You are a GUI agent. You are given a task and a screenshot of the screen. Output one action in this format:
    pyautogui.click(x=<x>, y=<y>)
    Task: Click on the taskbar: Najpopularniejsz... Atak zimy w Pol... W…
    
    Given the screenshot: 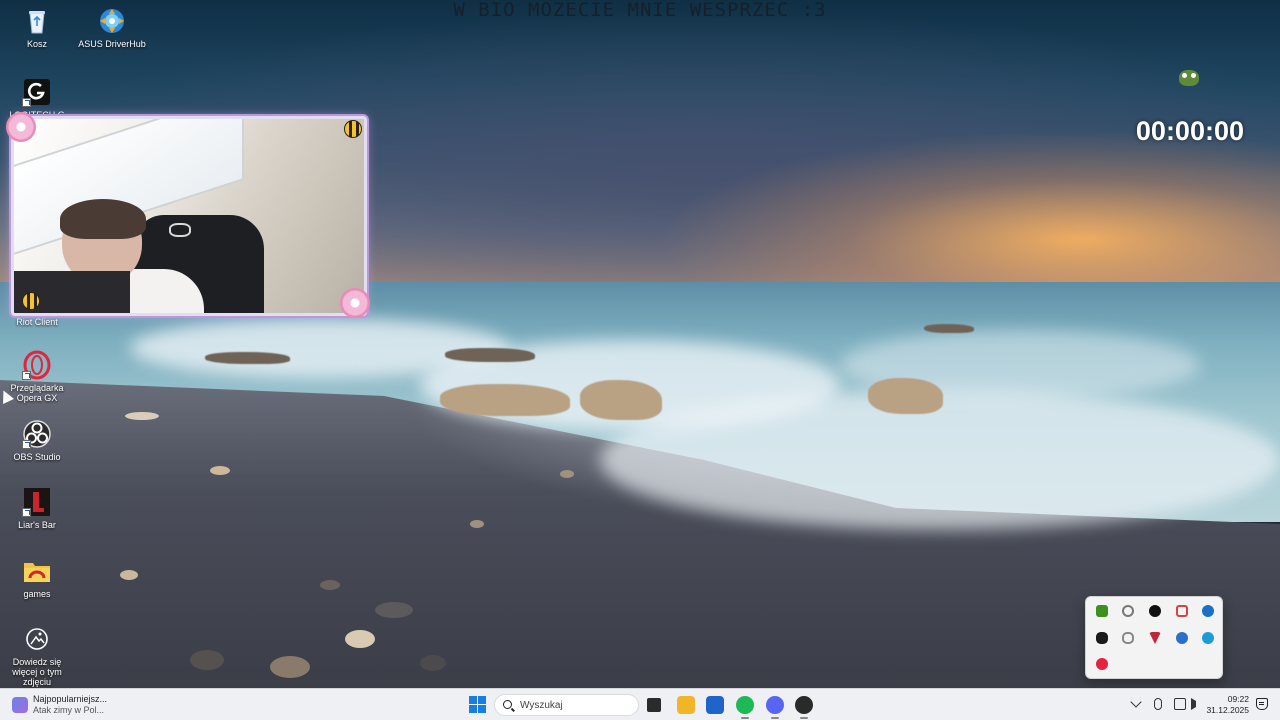 What is the action you would take?
    pyautogui.click(x=640, y=704)
    